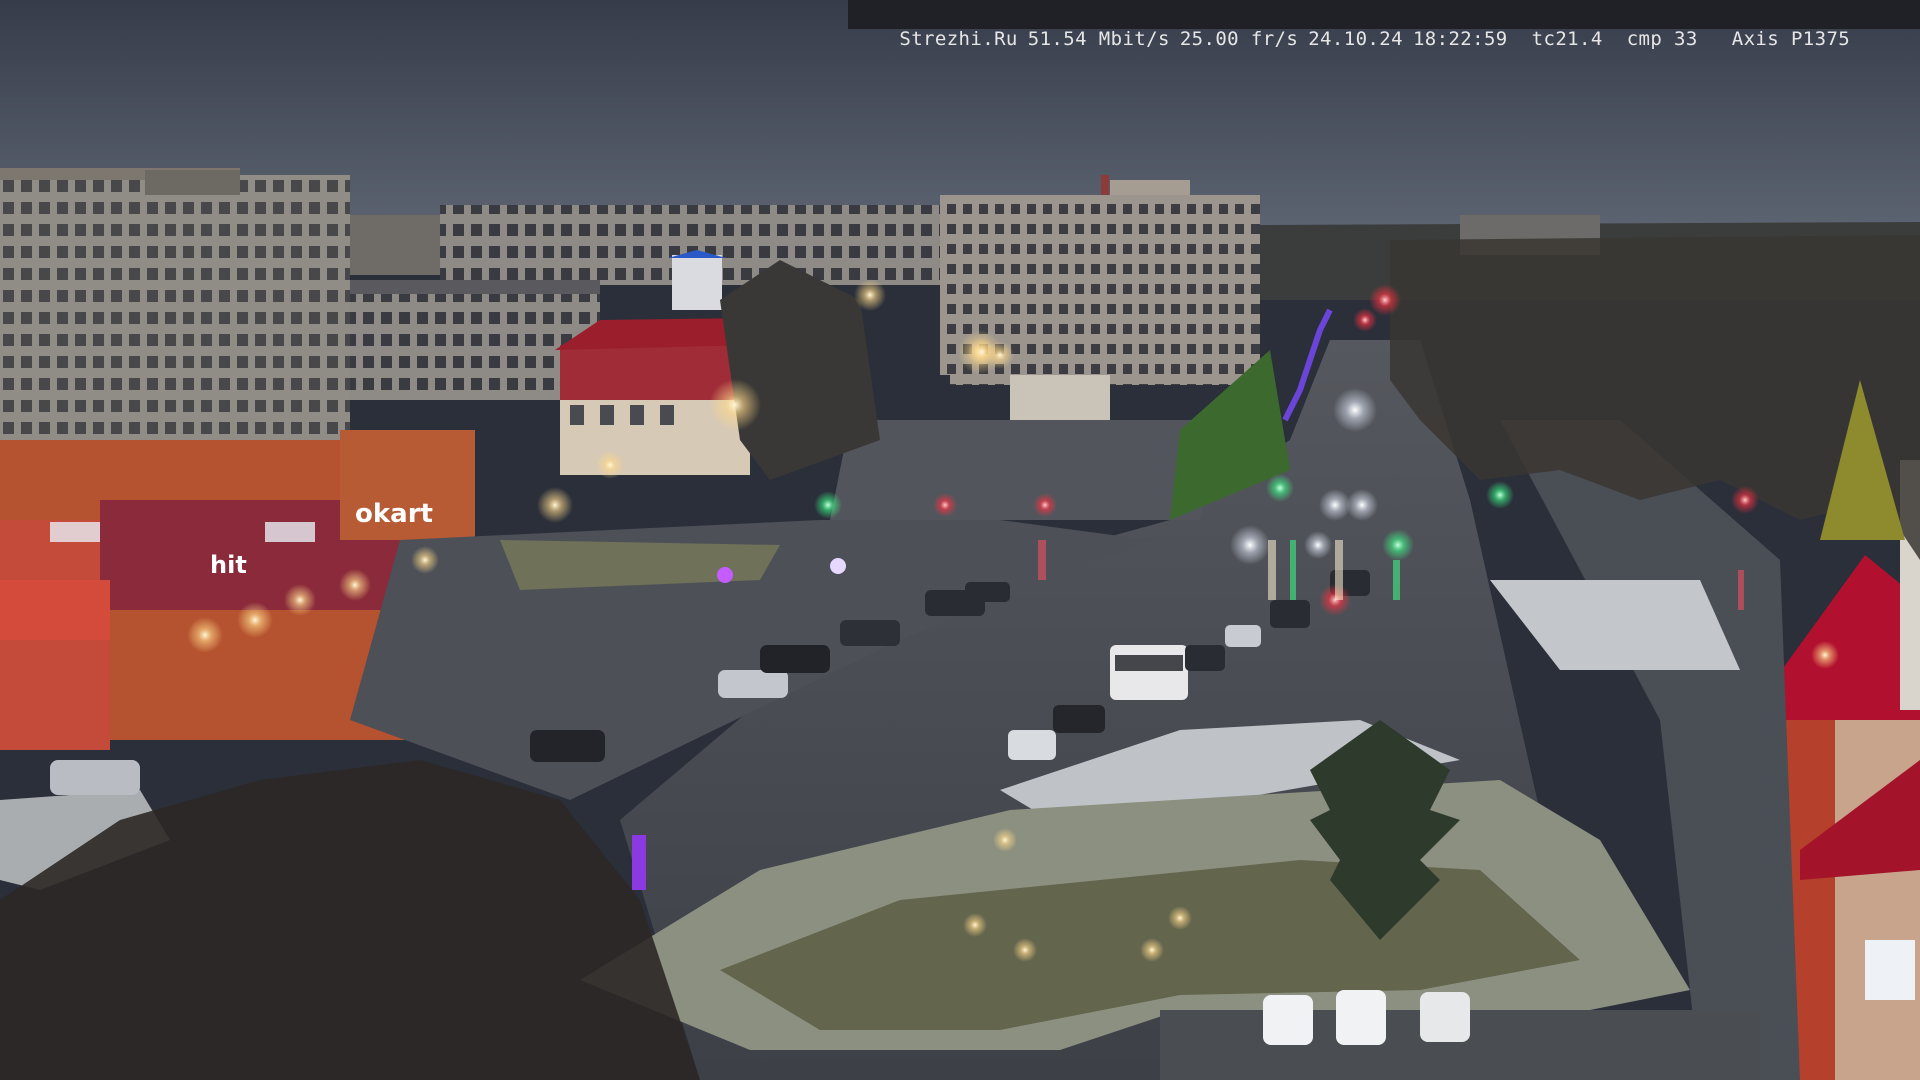 This screenshot has height=1080, width=1920. Describe the element at coordinates (228, 565) in the screenshot. I see `store-sign-hit: hit` at that location.